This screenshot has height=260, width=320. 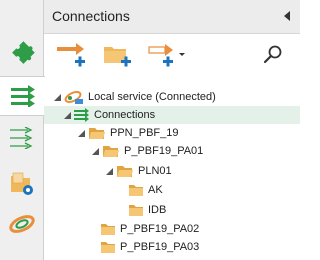 What do you see at coordinates (172, 115) in the screenshot?
I see `tree-item-connections: Connections` at bounding box center [172, 115].